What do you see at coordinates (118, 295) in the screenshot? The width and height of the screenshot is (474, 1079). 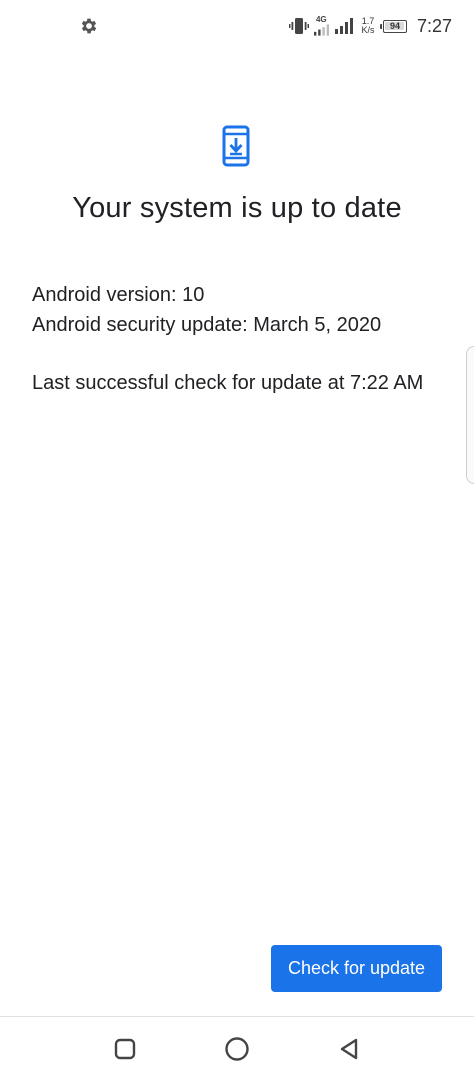 I see `android-version-text: Android version: 10` at bounding box center [118, 295].